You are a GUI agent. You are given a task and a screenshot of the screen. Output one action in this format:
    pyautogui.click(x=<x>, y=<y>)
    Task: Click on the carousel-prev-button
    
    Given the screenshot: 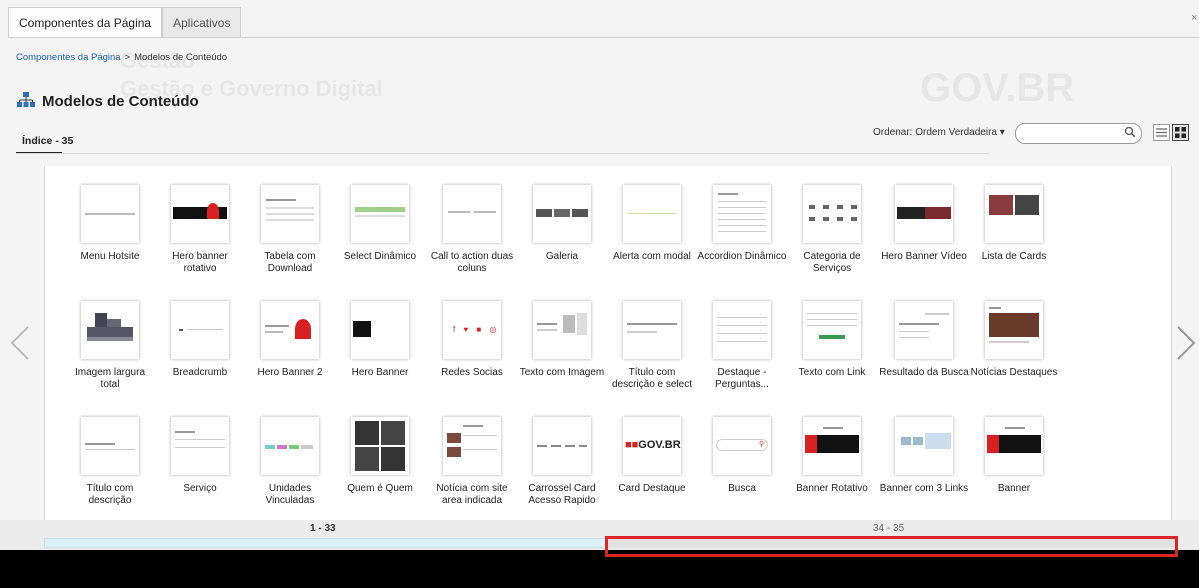 What is the action you would take?
    pyautogui.click(x=20, y=344)
    